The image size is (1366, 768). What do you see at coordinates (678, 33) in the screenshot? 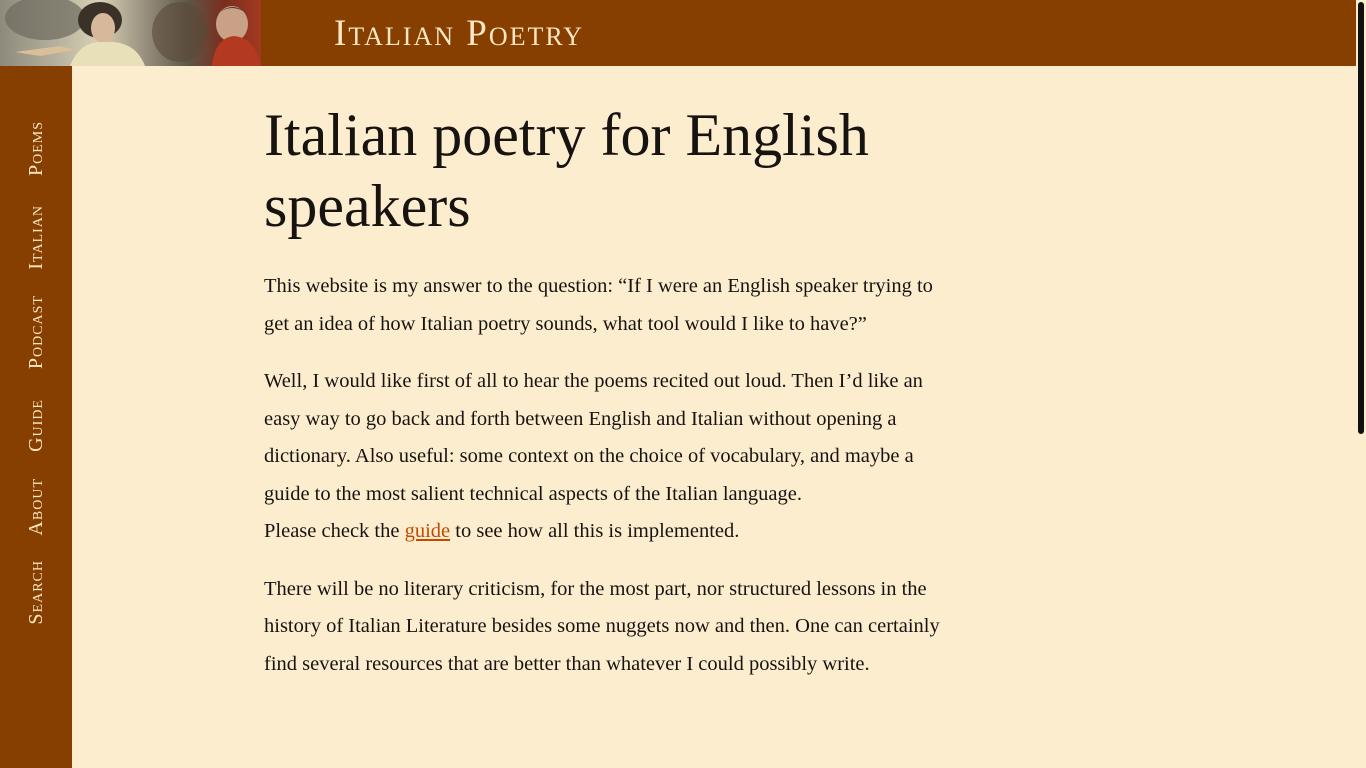
I see `top-bar: Italian Poetry` at bounding box center [678, 33].